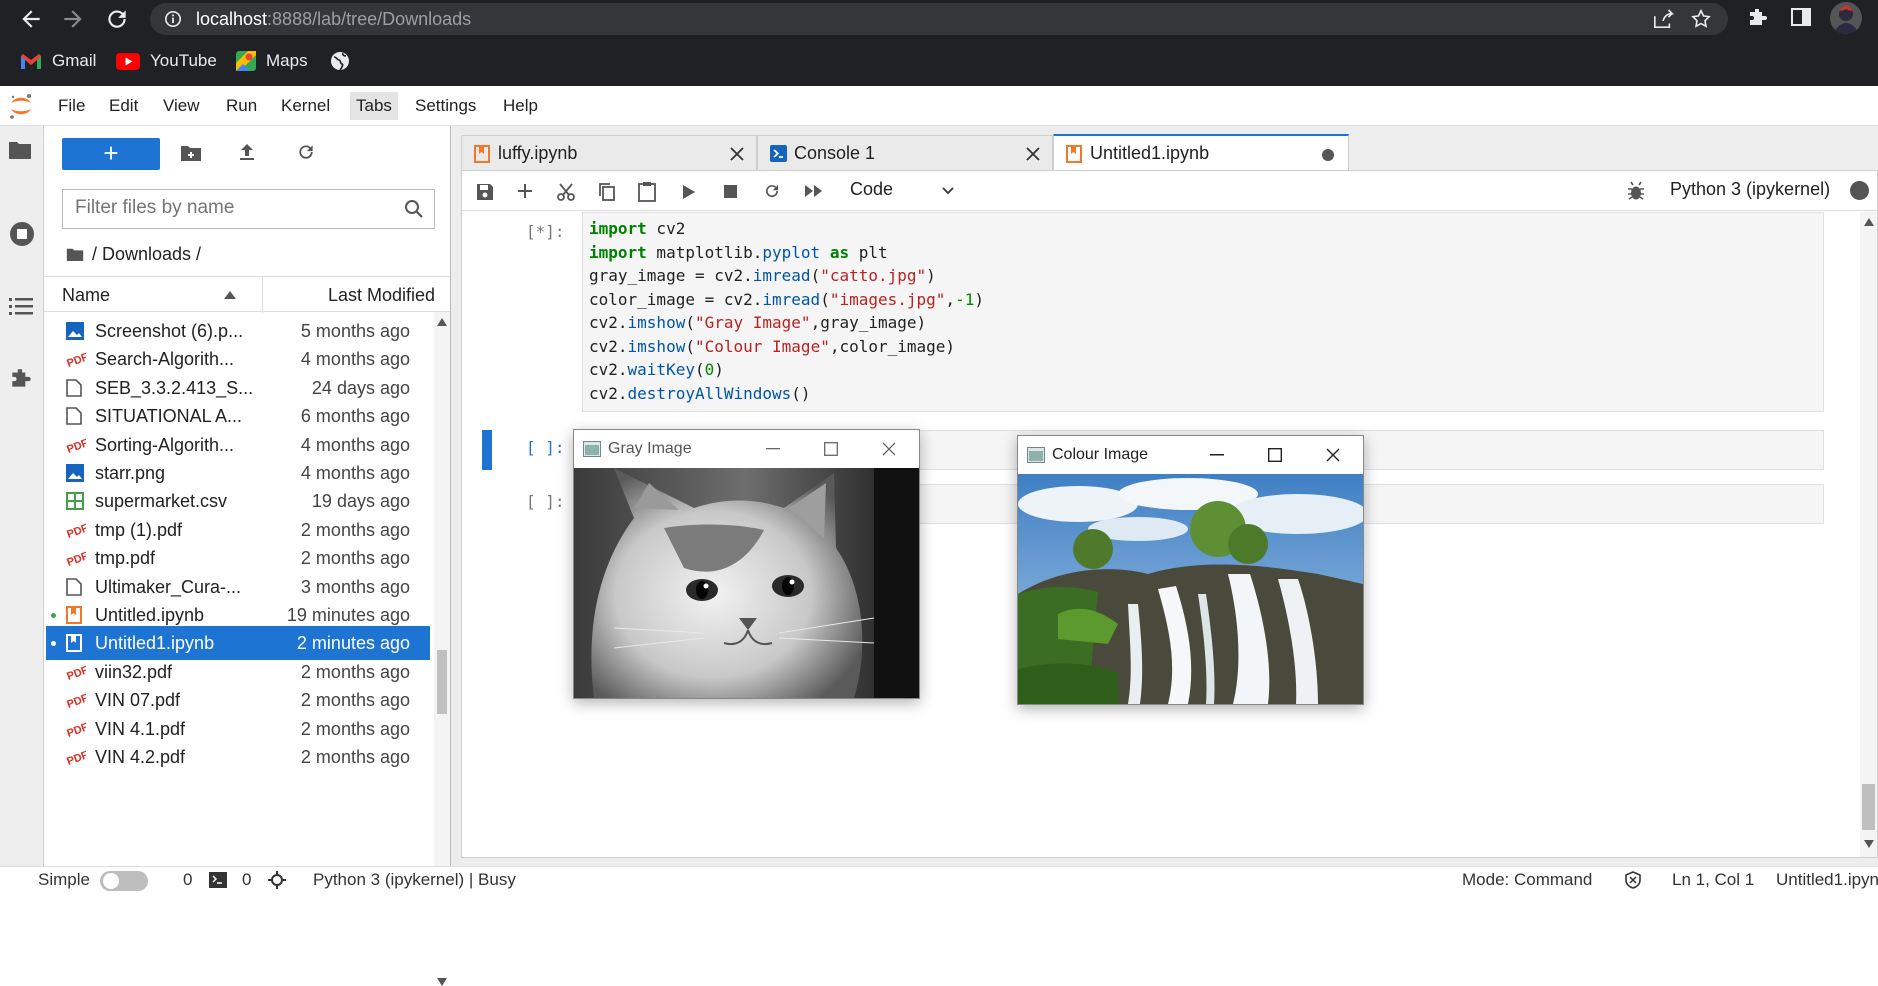 Image resolution: width=1878 pixels, height=986 pixels. I want to click on simple-mode-toggle, so click(124, 881).